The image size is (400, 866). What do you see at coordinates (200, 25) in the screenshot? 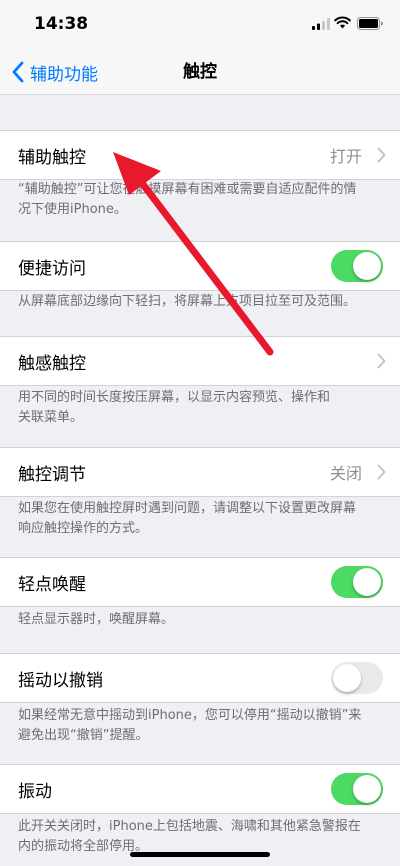
I see `status-bar: 14:38` at bounding box center [200, 25].